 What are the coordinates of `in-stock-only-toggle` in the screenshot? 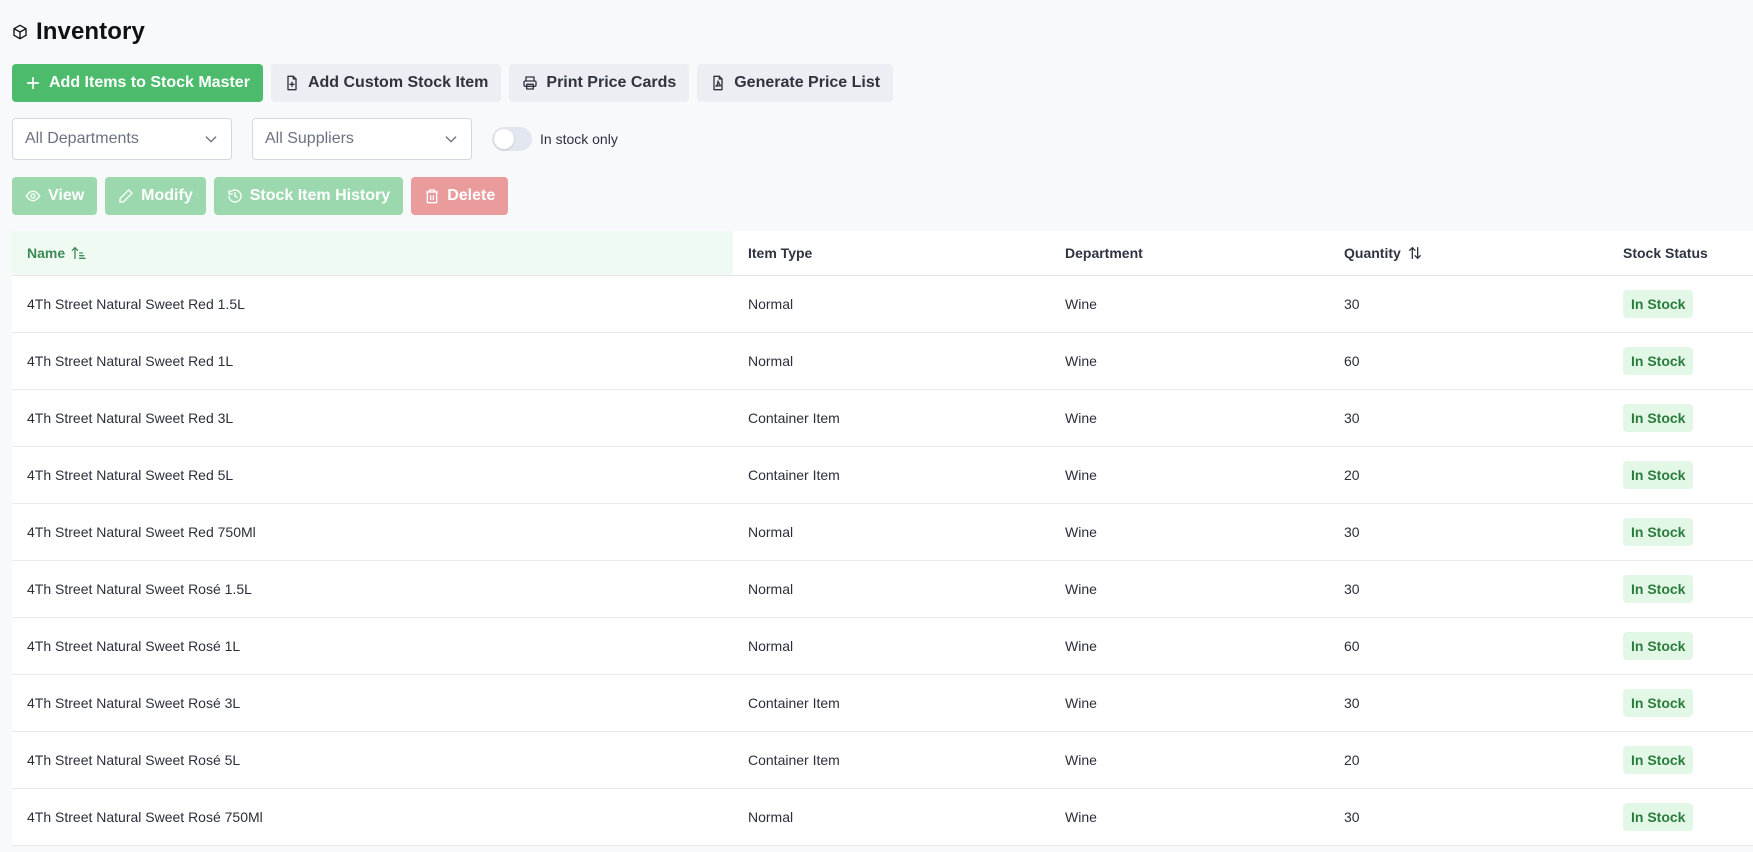 It's located at (512, 139).